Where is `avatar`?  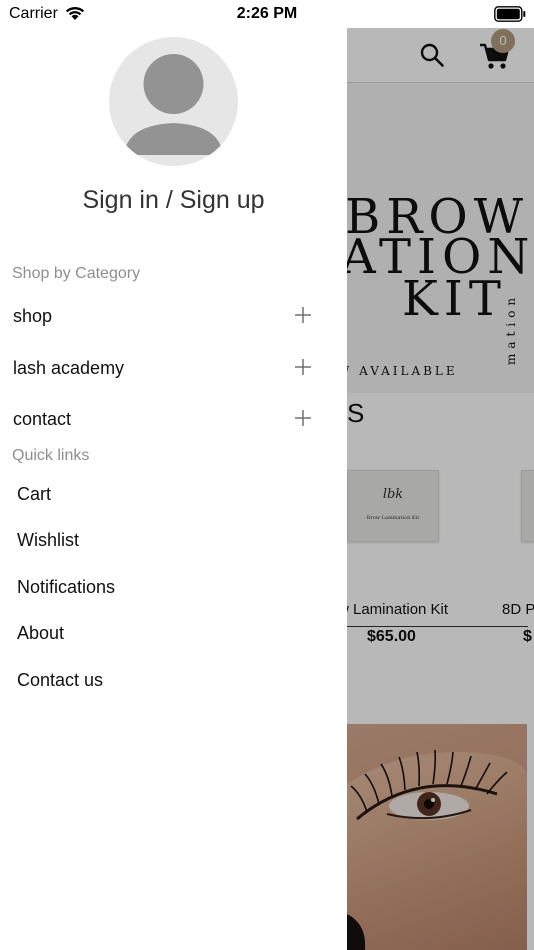 avatar is located at coordinates (173, 101).